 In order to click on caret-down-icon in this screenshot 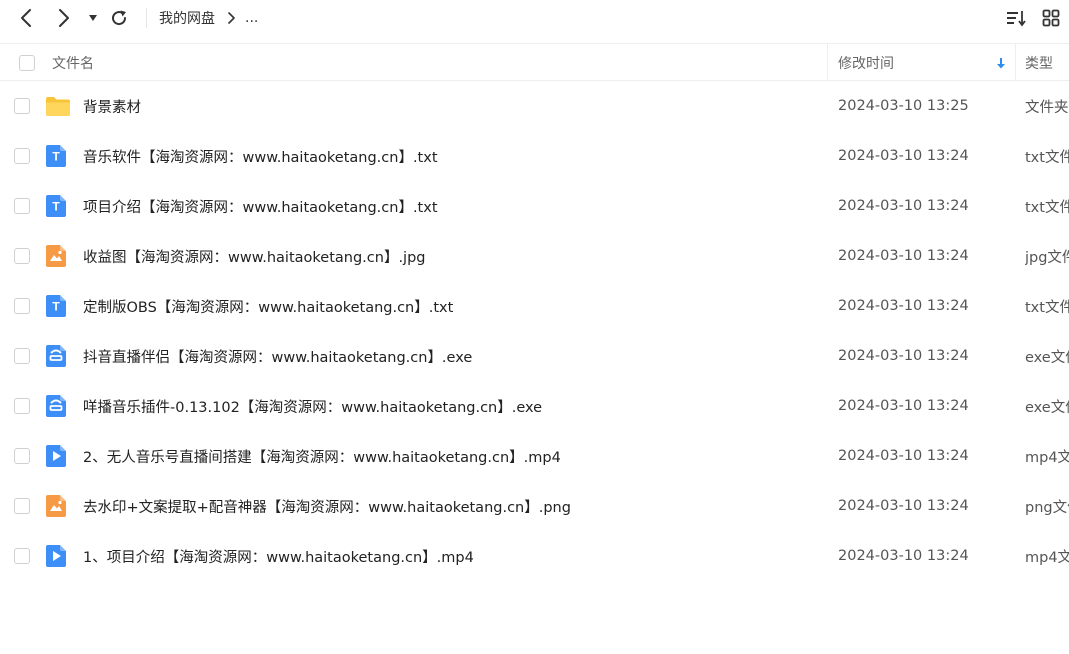, I will do `click(93, 18)`.